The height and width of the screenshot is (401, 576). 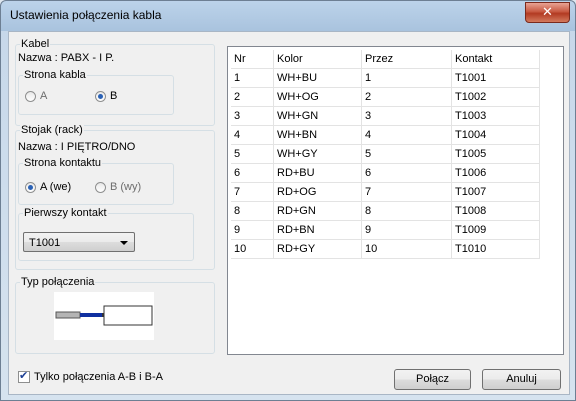 I want to click on cell-nr: 6, so click(x=252, y=173).